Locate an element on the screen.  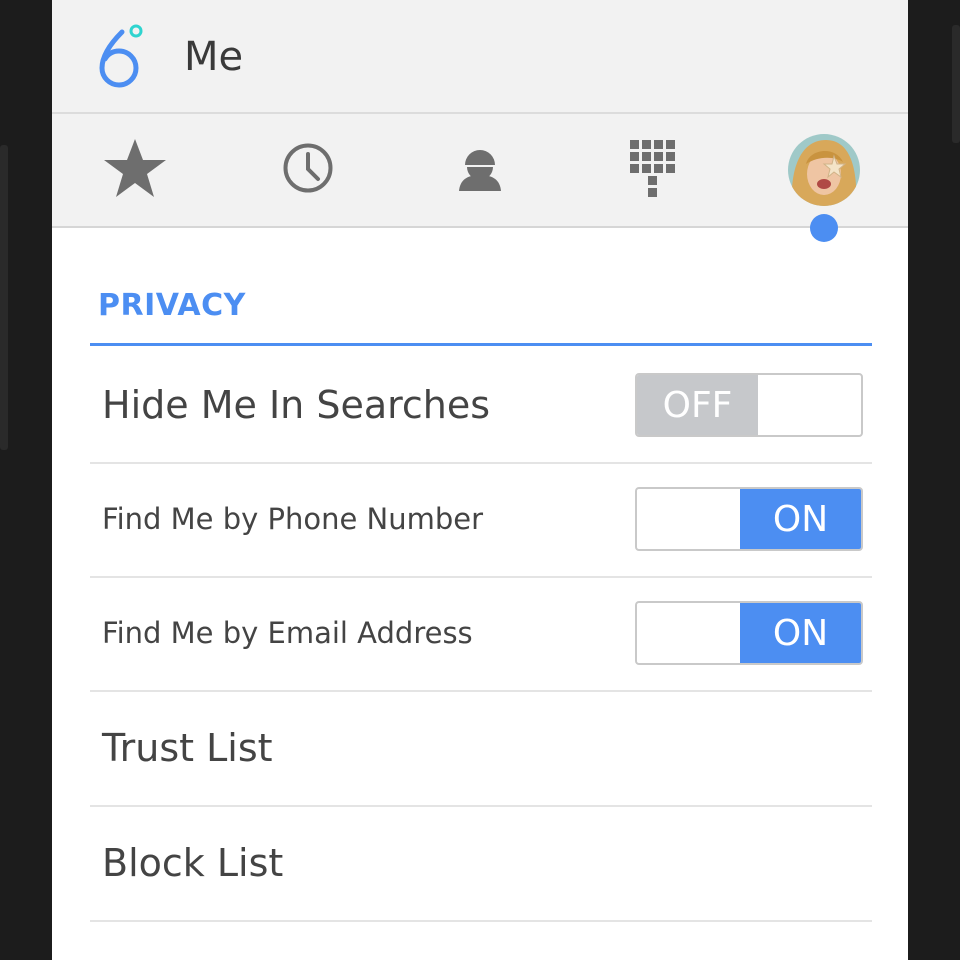
setting-row-find-by-phone: Find Me by Phone Number ON is located at coordinates (481, 520).